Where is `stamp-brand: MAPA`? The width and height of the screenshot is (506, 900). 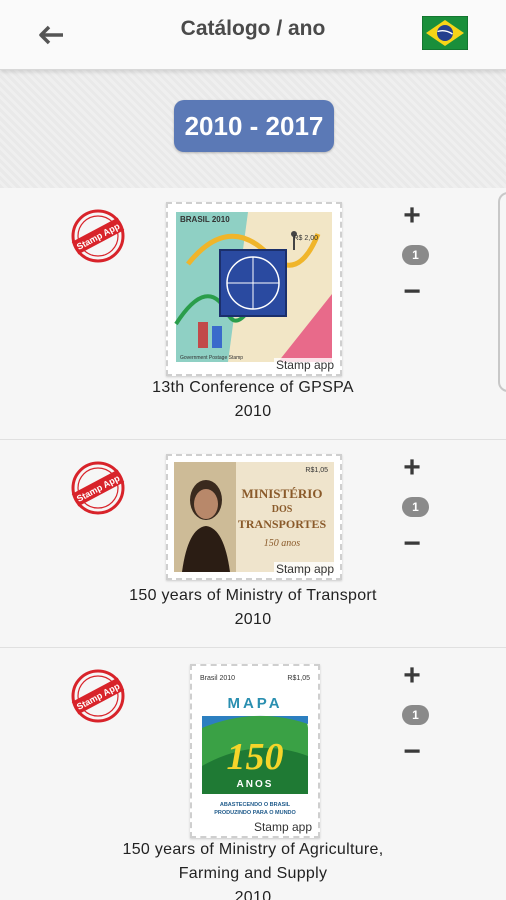 stamp-brand: MAPA is located at coordinates (254, 703).